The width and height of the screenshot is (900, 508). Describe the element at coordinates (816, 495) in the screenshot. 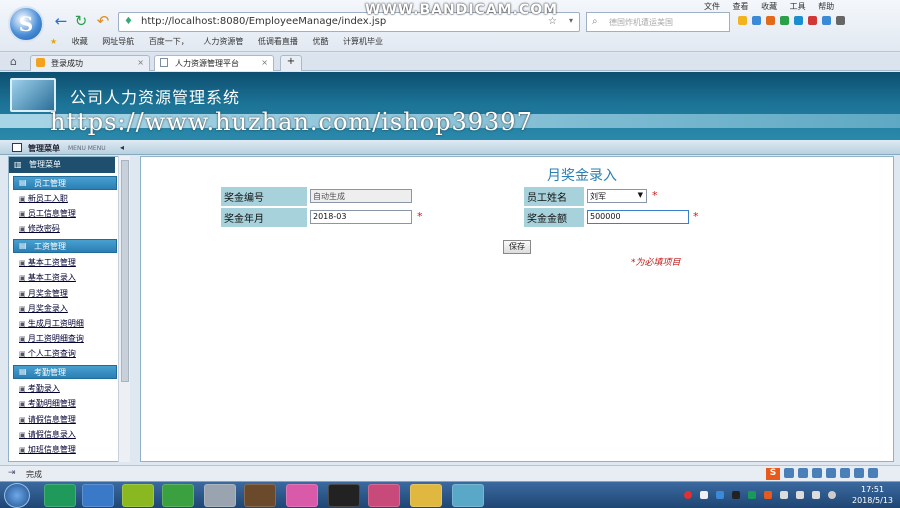

I see `flag-icon` at that location.